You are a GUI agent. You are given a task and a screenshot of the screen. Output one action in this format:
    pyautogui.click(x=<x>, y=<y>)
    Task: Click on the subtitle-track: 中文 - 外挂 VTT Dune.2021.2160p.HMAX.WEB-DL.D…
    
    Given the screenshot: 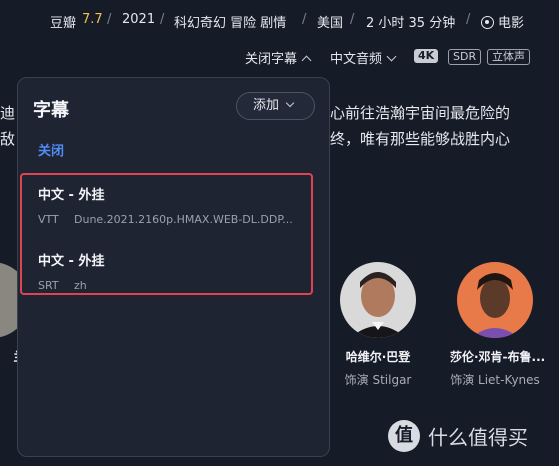 What is the action you would take?
    pyautogui.click(x=168, y=205)
    